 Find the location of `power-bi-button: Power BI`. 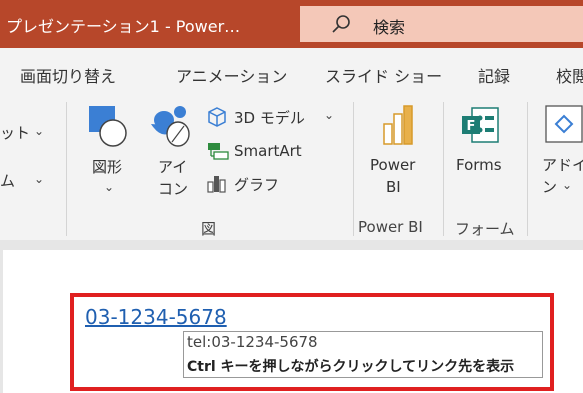

power-bi-button: Power BI is located at coordinates (398, 156).